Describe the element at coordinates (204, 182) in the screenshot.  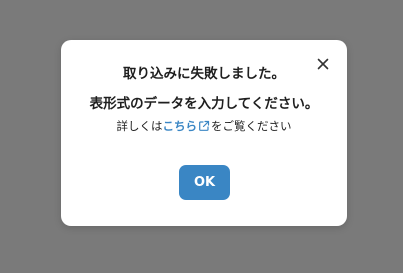
I see `ok-button: OK` at that location.